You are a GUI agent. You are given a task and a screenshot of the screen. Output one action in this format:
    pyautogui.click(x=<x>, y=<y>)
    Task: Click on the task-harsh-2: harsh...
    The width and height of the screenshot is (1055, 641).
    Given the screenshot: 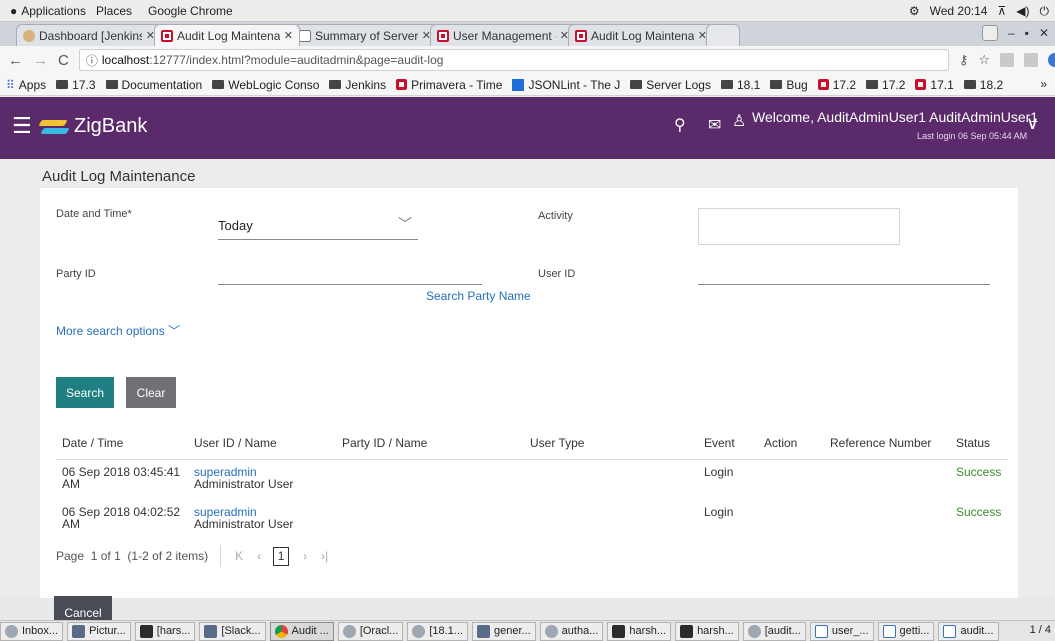 What is the action you would take?
    pyautogui.click(x=639, y=631)
    